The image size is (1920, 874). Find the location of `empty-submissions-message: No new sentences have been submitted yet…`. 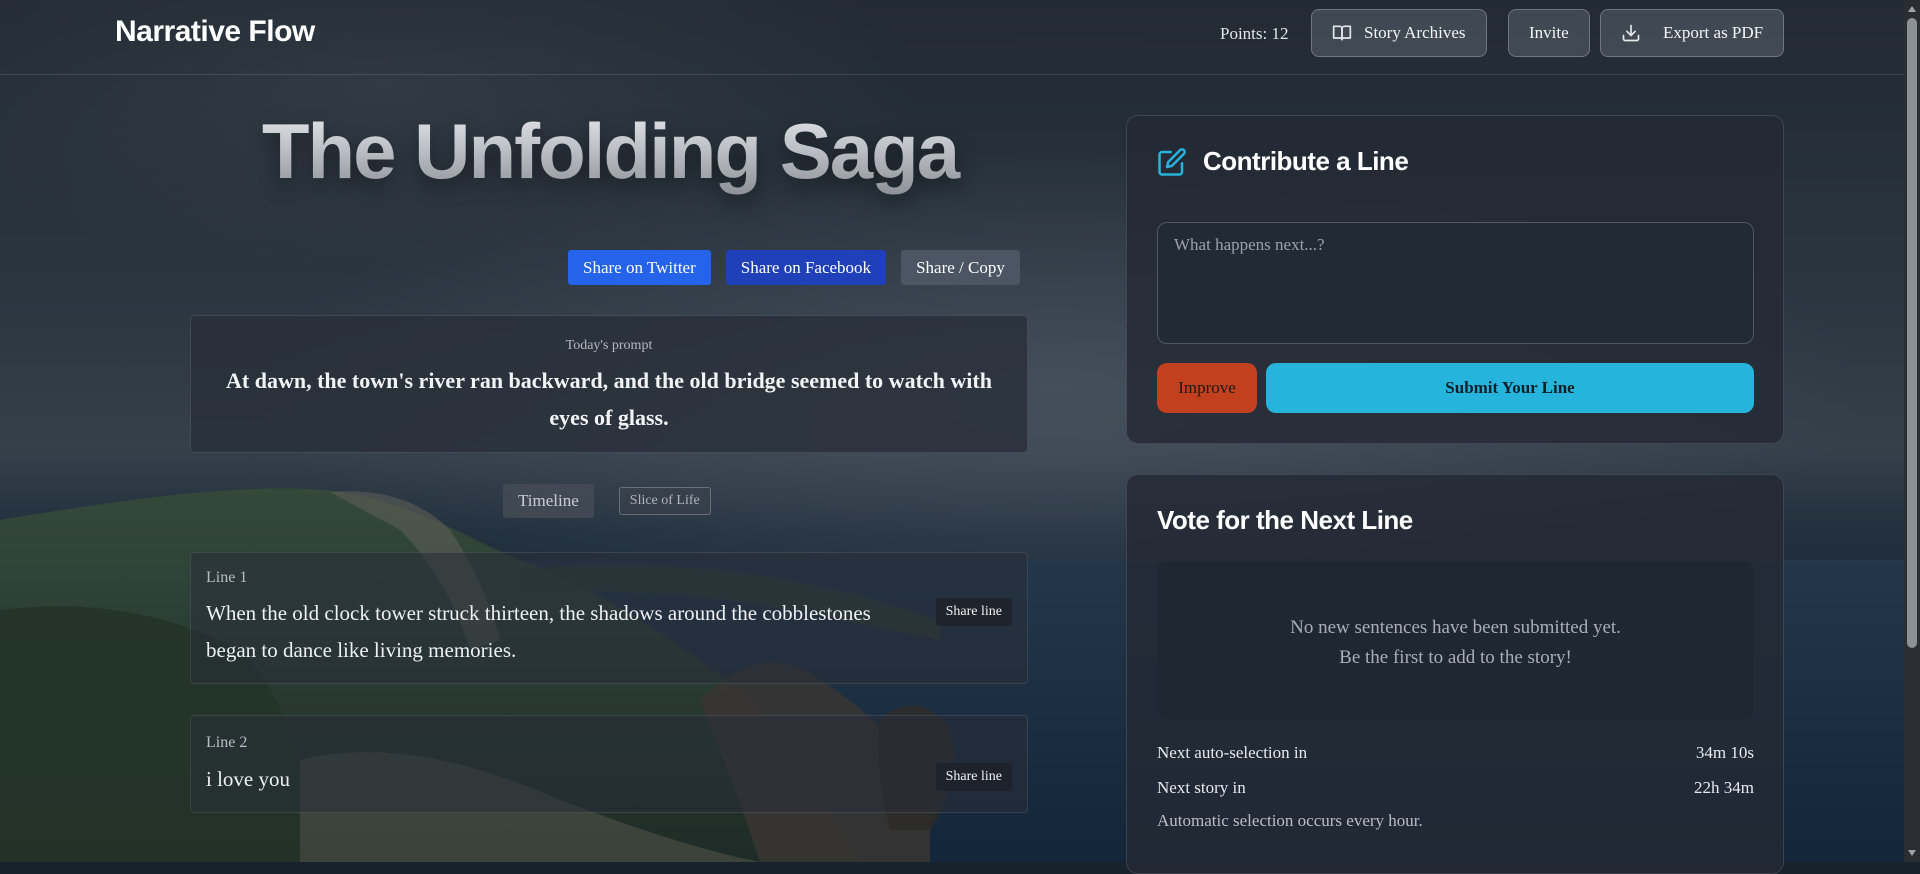

empty-submissions-message: No new sentences have been submitted yet… is located at coordinates (1455, 640).